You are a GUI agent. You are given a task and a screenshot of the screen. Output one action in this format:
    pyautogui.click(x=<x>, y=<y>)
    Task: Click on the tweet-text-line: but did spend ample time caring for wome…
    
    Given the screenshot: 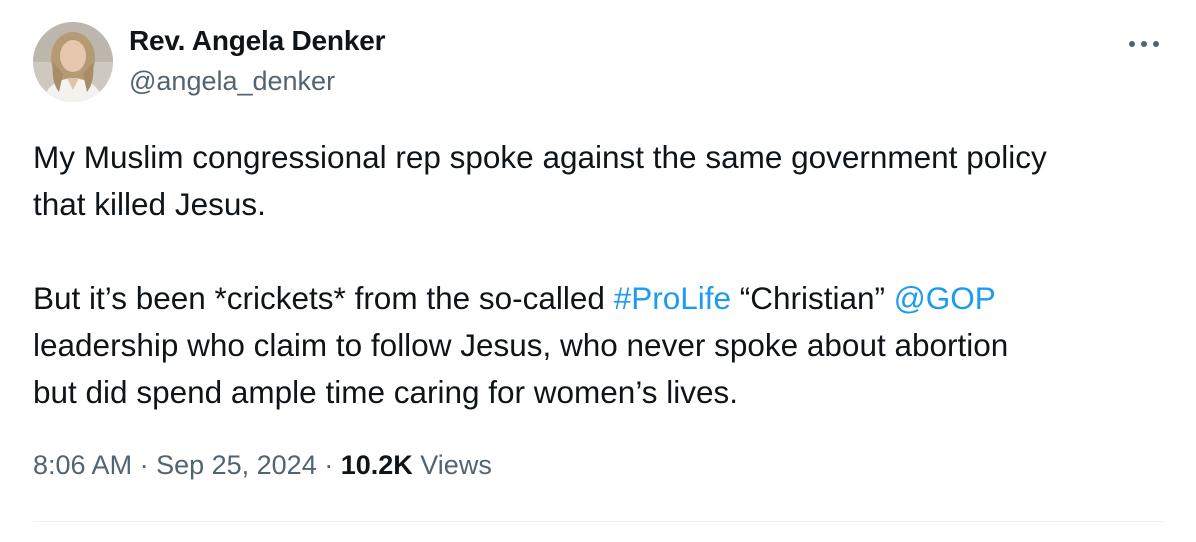 What is the action you would take?
    pyautogui.click(x=386, y=392)
    